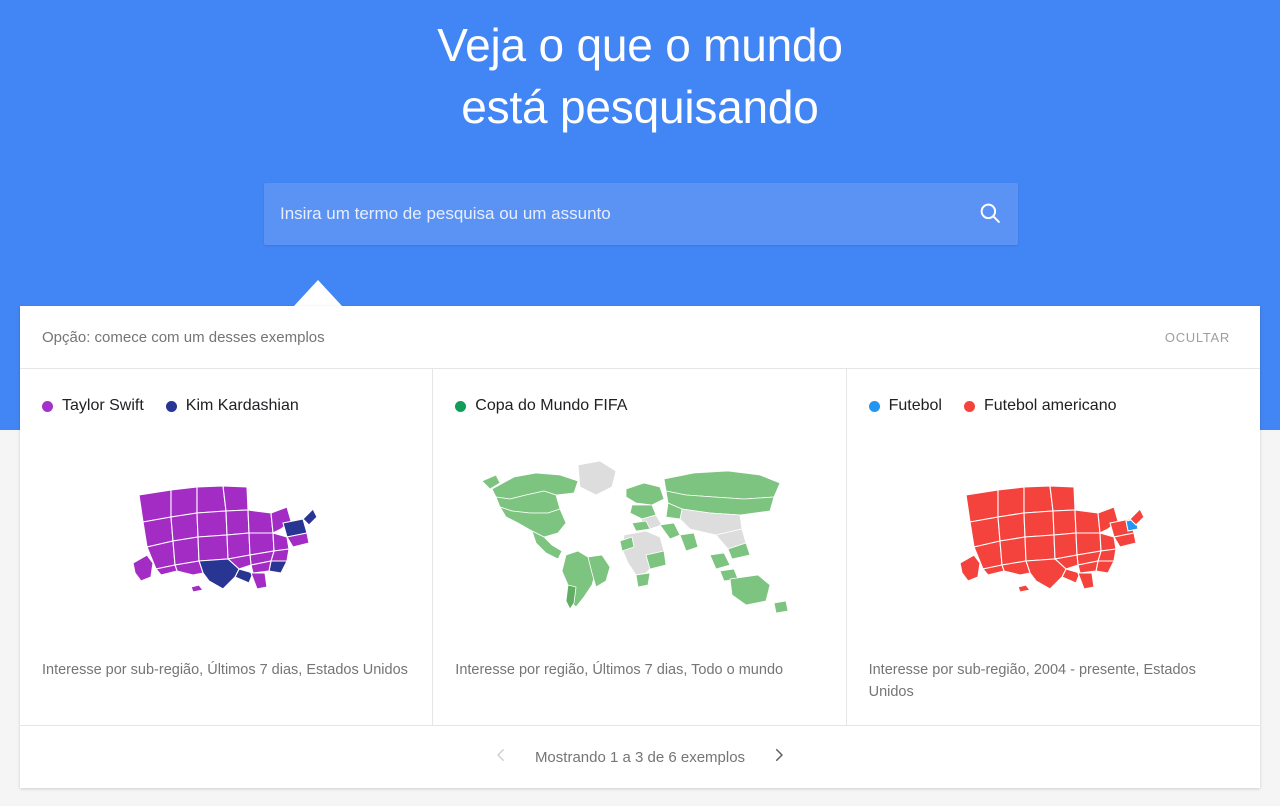 The height and width of the screenshot is (806, 1280). I want to click on legend-item: Copa do Mundo FIFA, so click(541, 406).